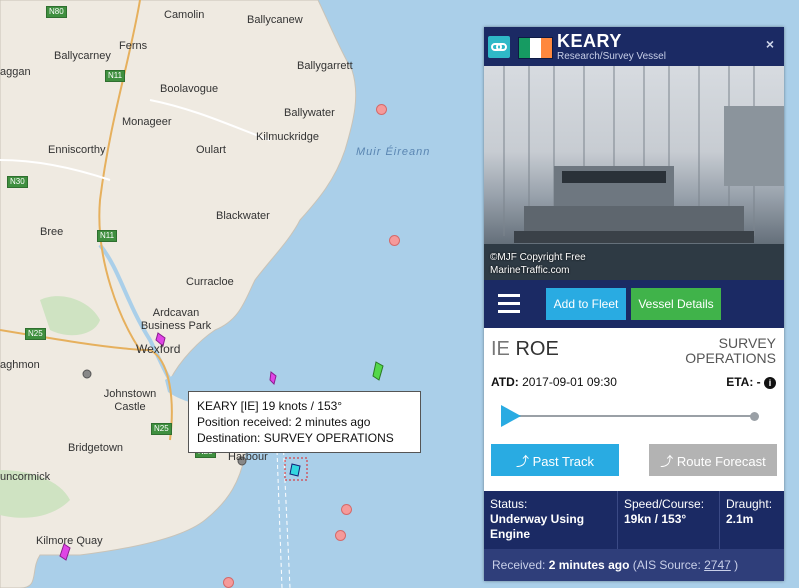 Image resolution: width=799 pixels, height=588 pixels. Describe the element at coordinates (676, 304) in the screenshot. I see `vessel-details-button: Vessel Details` at that location.